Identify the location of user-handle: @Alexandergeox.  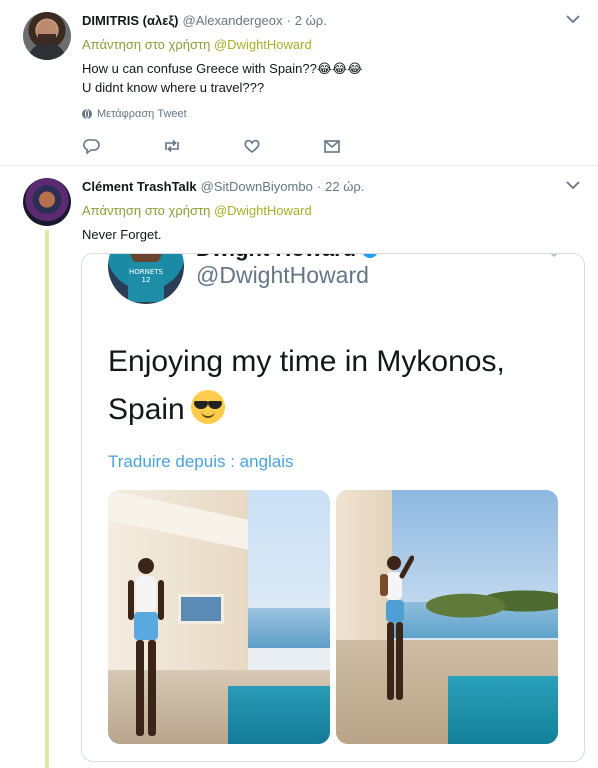
(233, 20).